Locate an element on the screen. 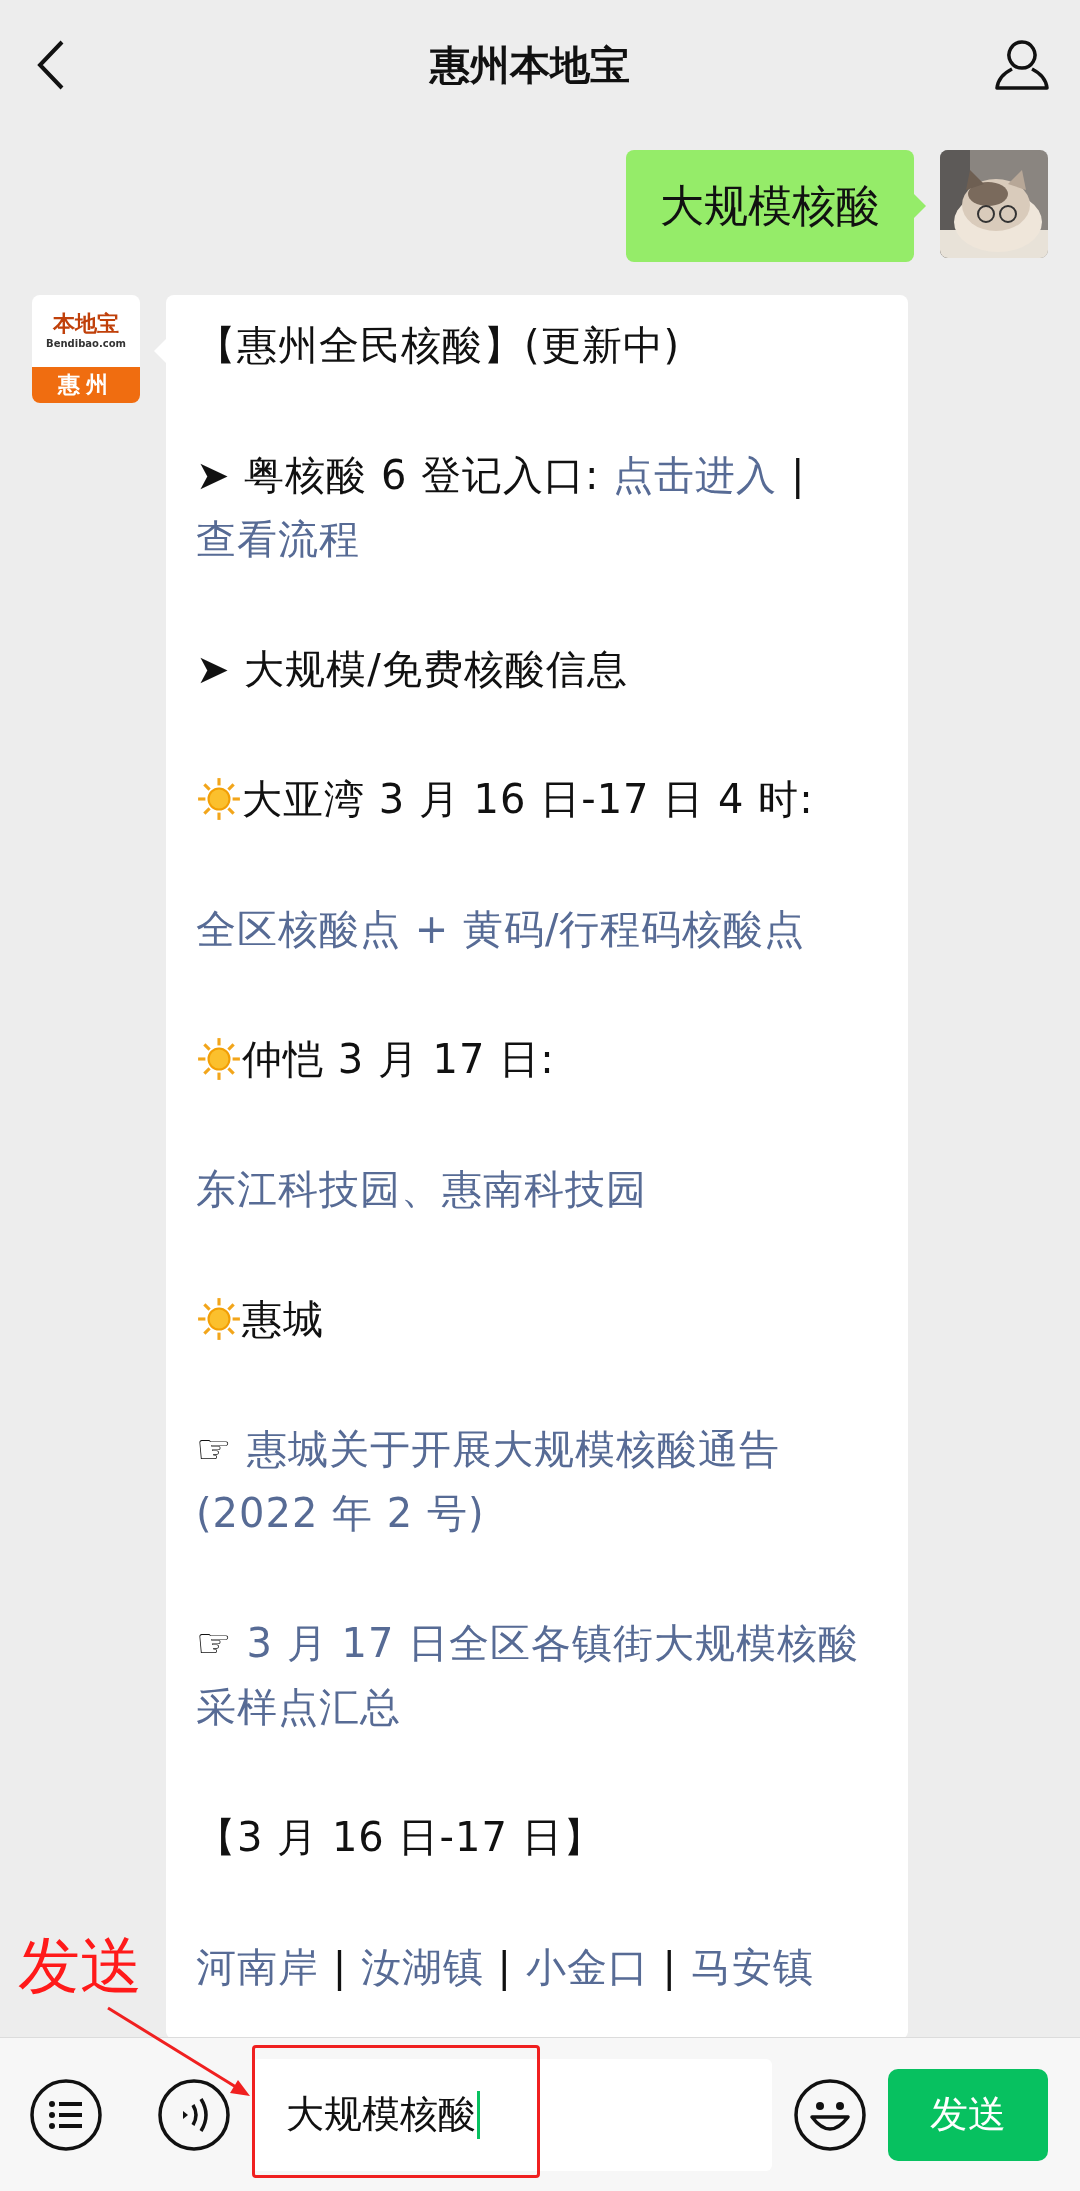  logo-text: 本地宝 is located at coordinates (86, 324).